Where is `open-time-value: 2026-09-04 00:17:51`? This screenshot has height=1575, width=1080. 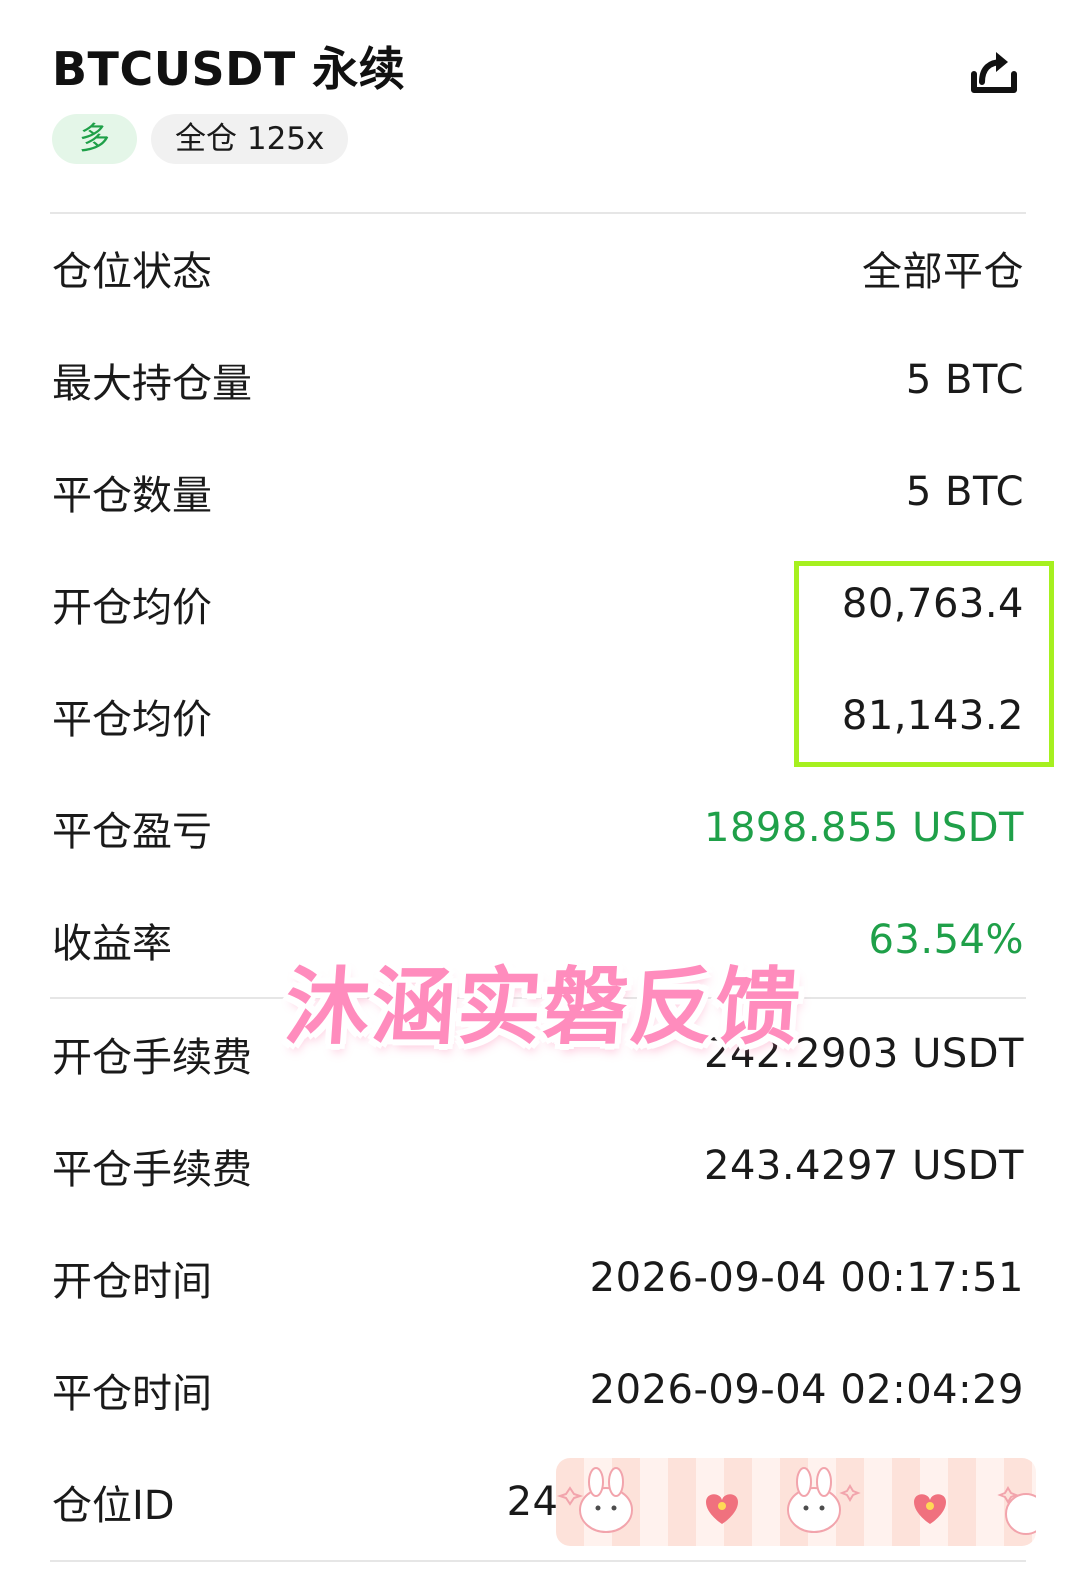 open-time-value: 2026-09-04 00:17:51 is located at coordinates (806, 1278).